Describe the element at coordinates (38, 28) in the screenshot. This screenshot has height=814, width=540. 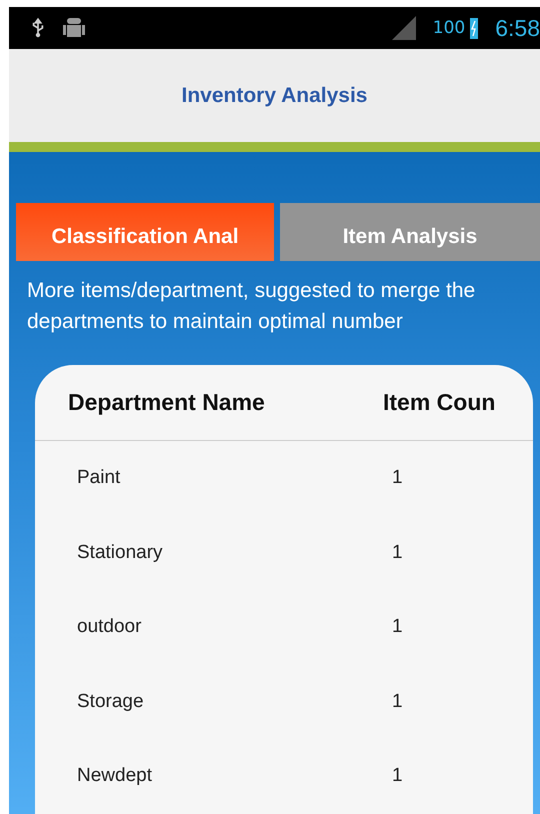
I see `usb-icon` at that location.